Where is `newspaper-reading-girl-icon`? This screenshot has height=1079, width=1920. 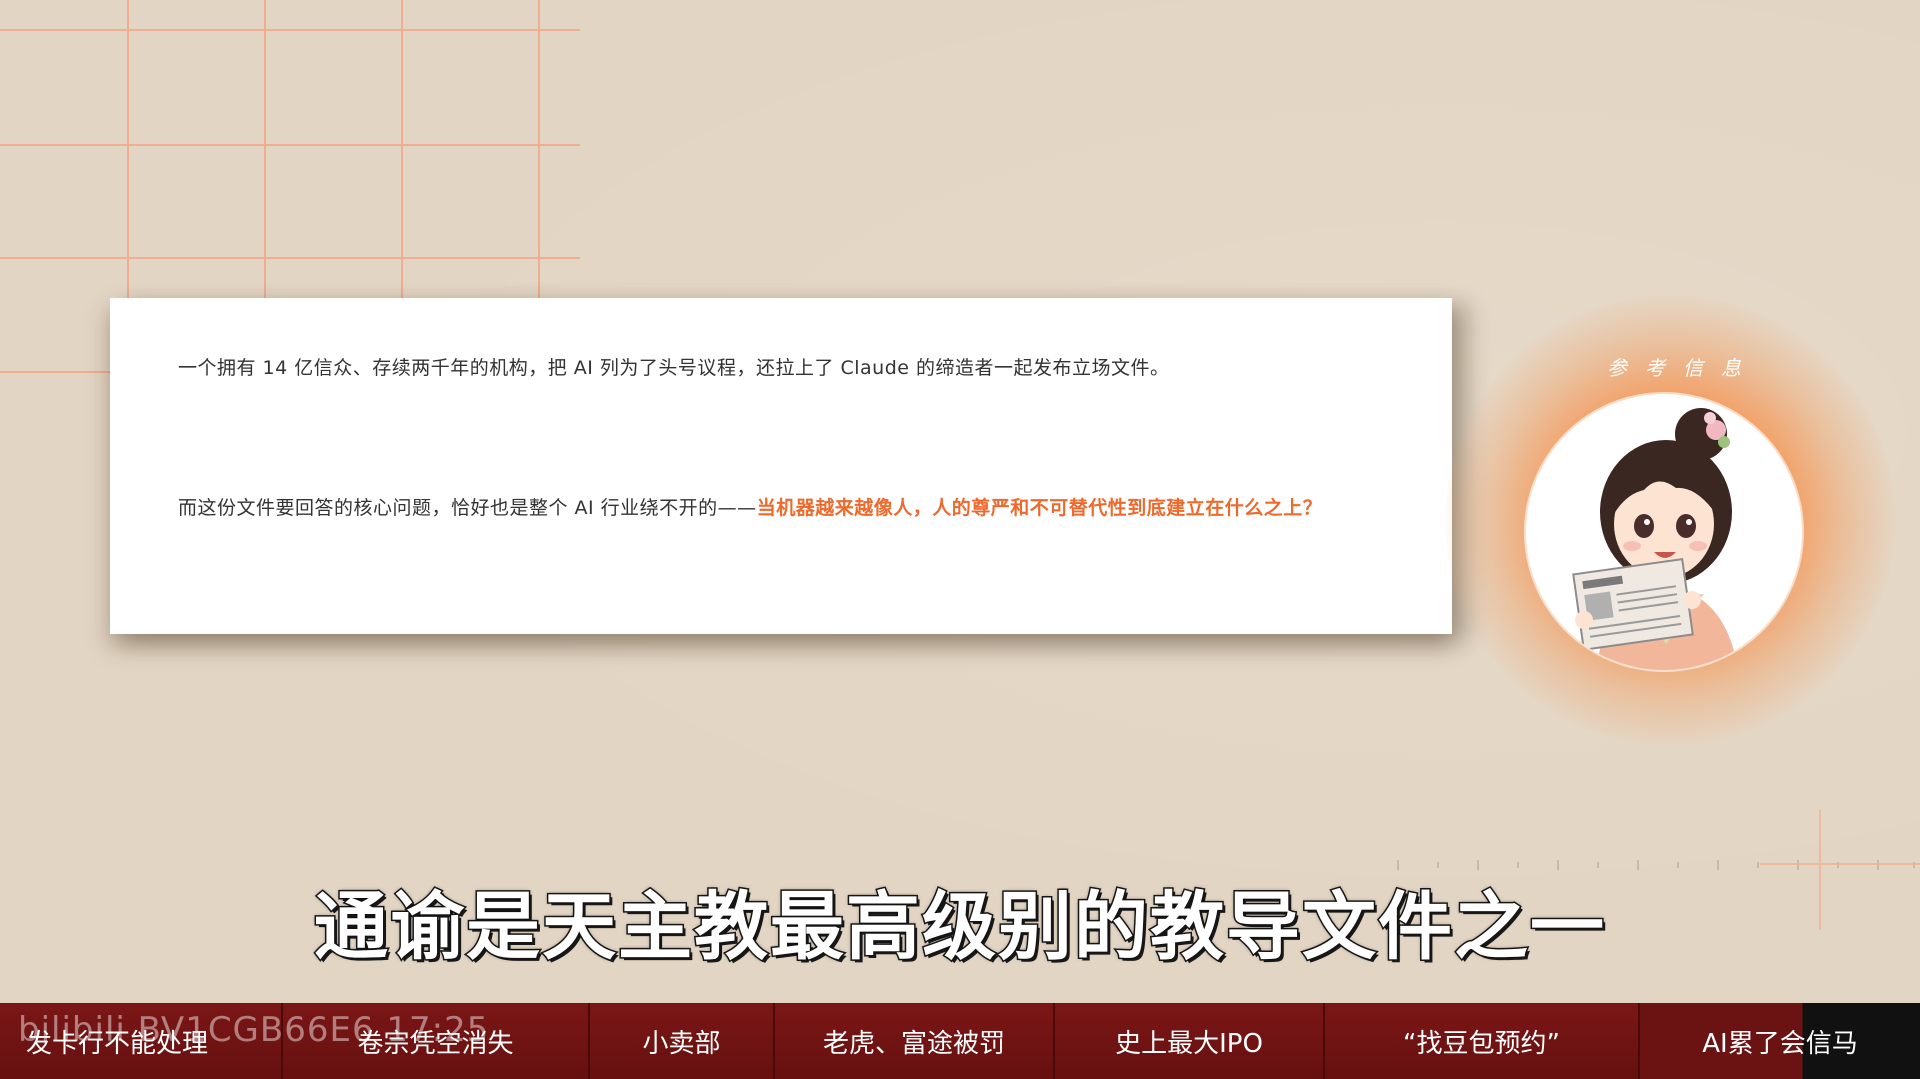
newspaper-reading-girl-icon is located at coordinates (1664, 532).